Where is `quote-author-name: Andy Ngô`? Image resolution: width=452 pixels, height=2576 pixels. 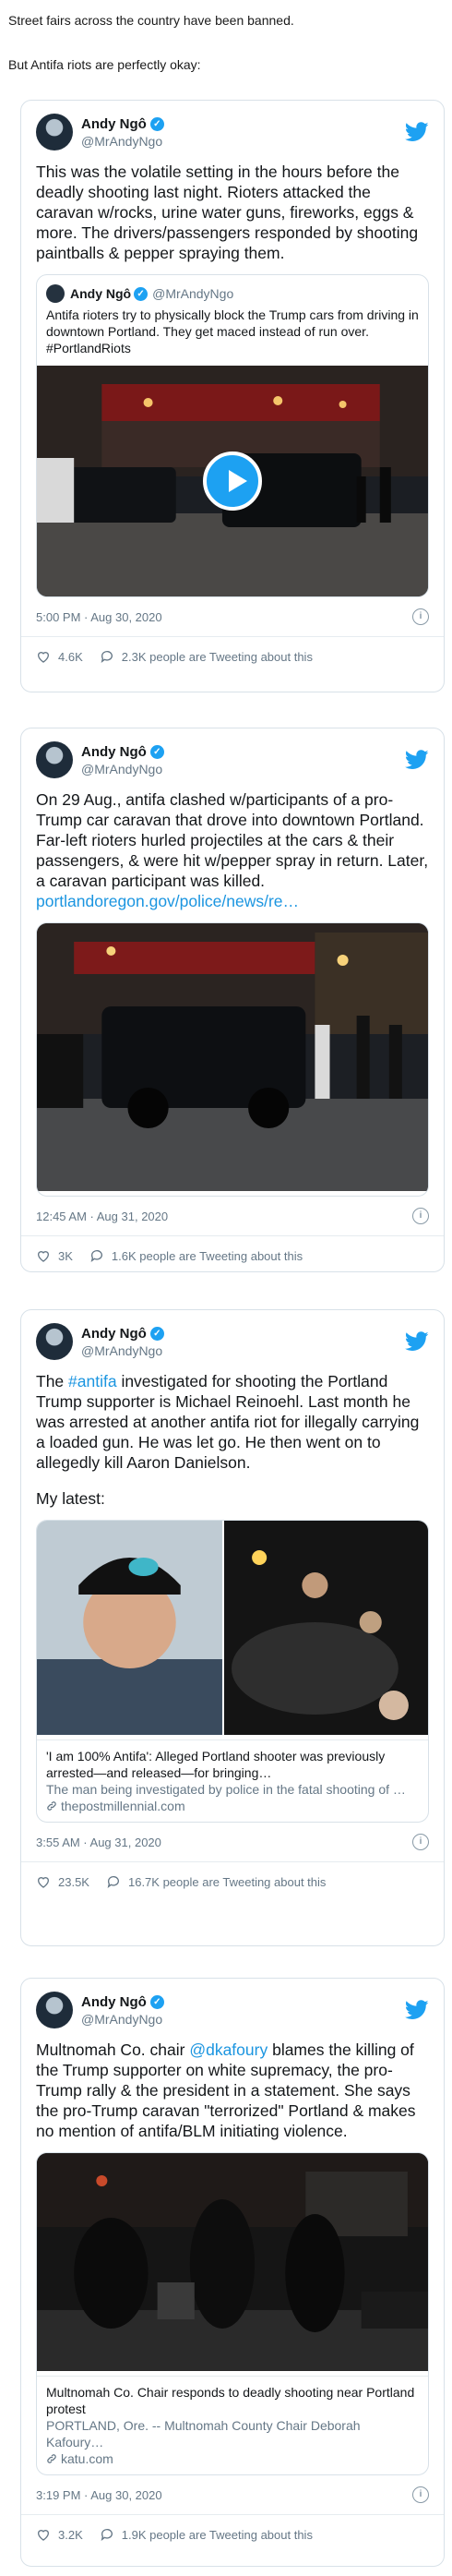
quote-author-name: Andy Ngô is located at coordinates (101, 293).